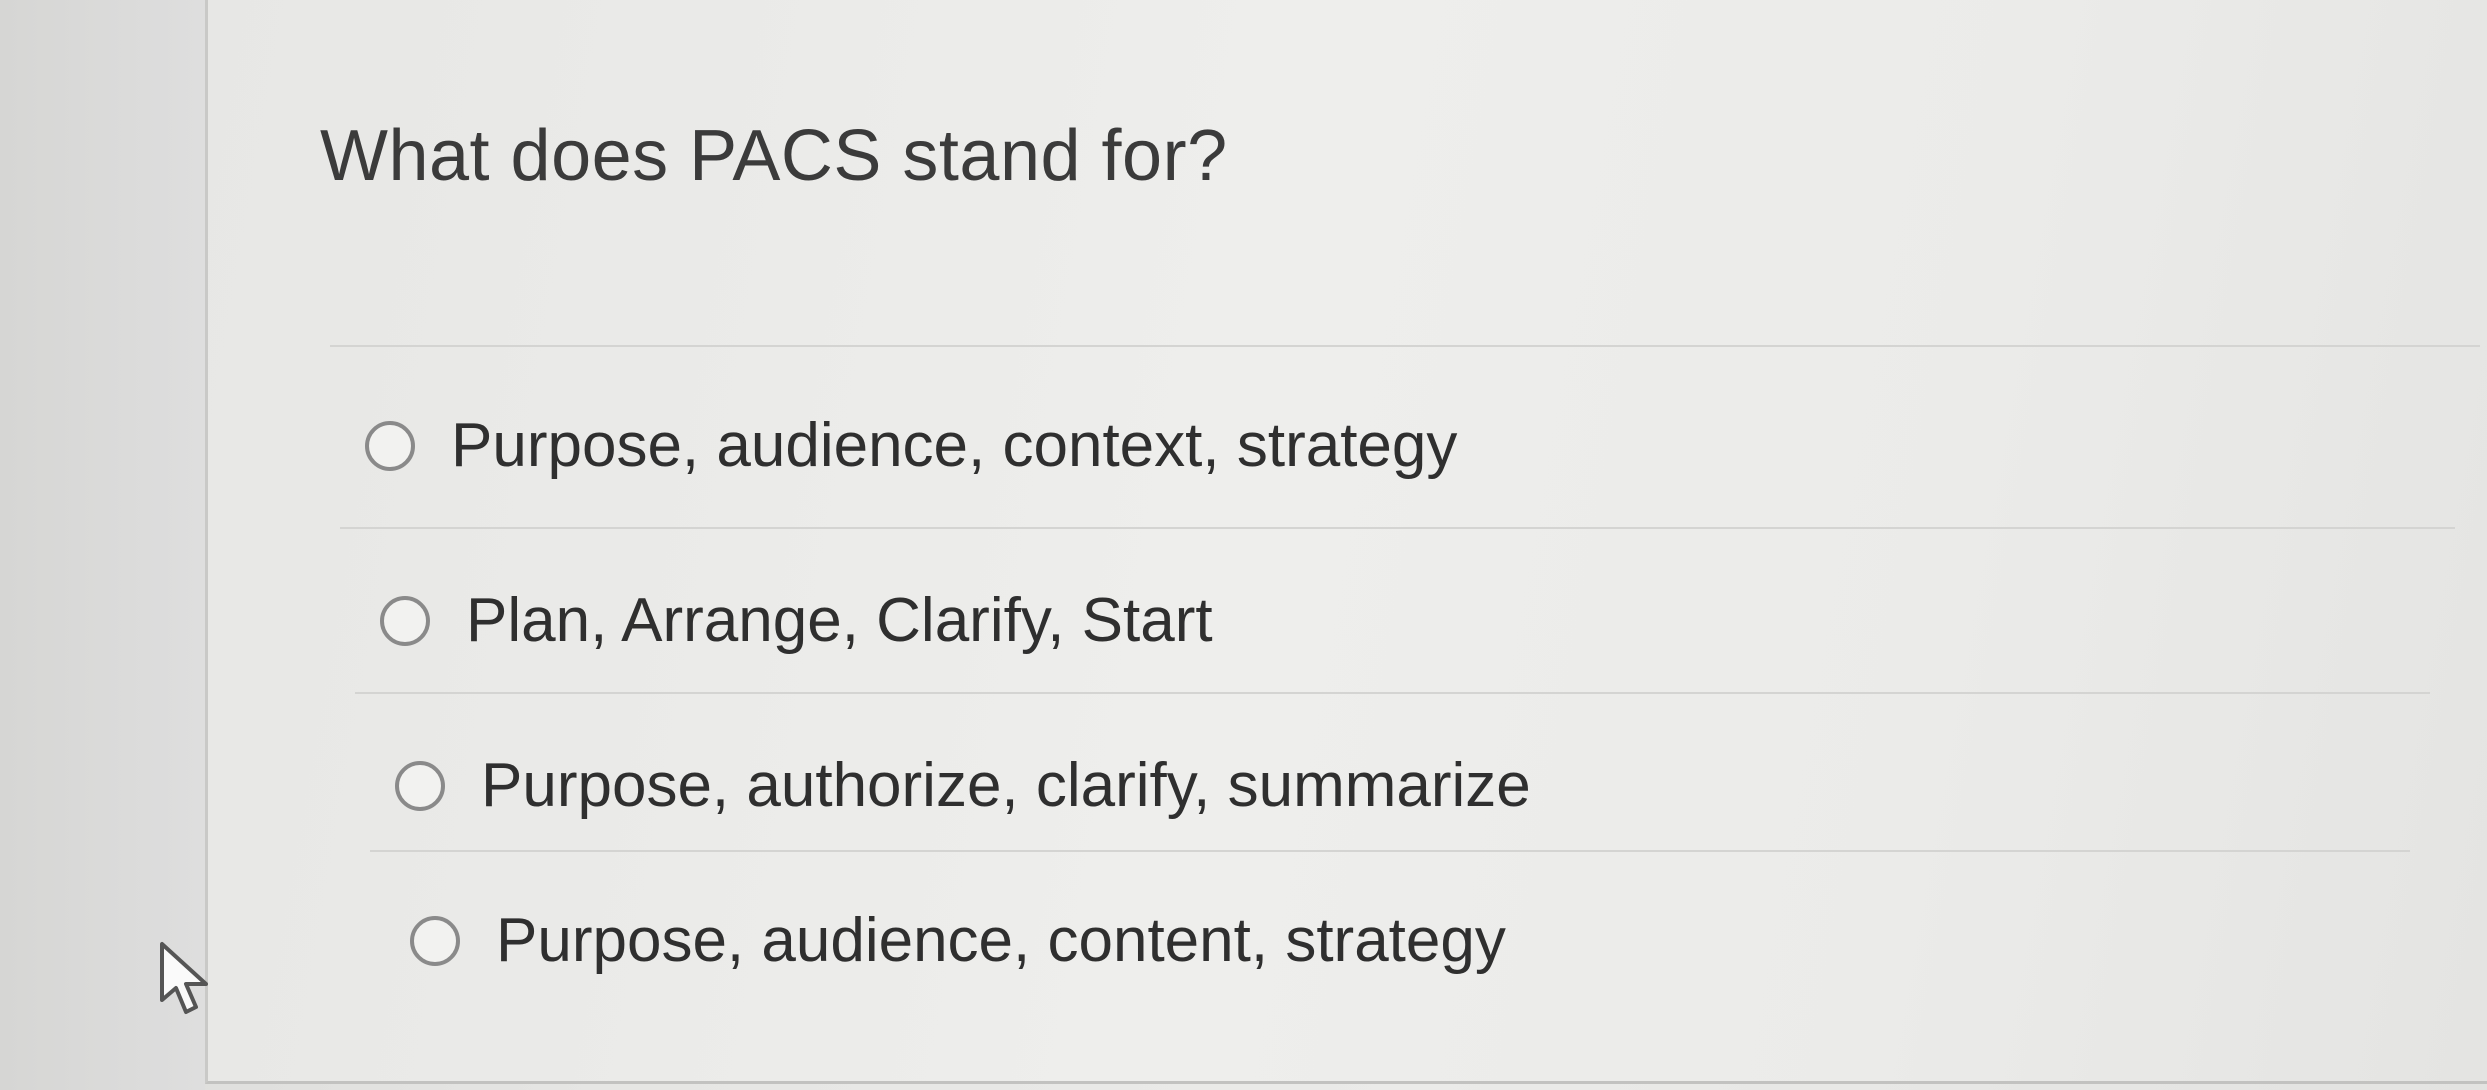 The image size is (2487, 1090). What do you see at coordinates (184, 978) in the screenshot?
I see `arrow-pointer-icon` at bounding box center [184, 978].